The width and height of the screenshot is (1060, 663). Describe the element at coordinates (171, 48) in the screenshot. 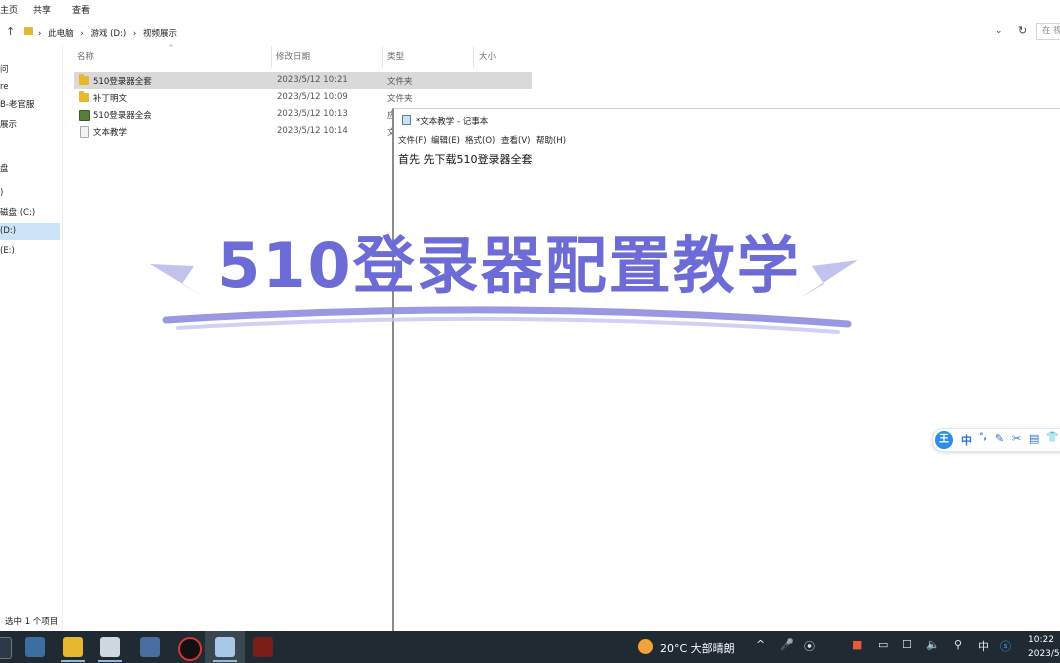

I see `sort-ascending-icon: ^` at that location.